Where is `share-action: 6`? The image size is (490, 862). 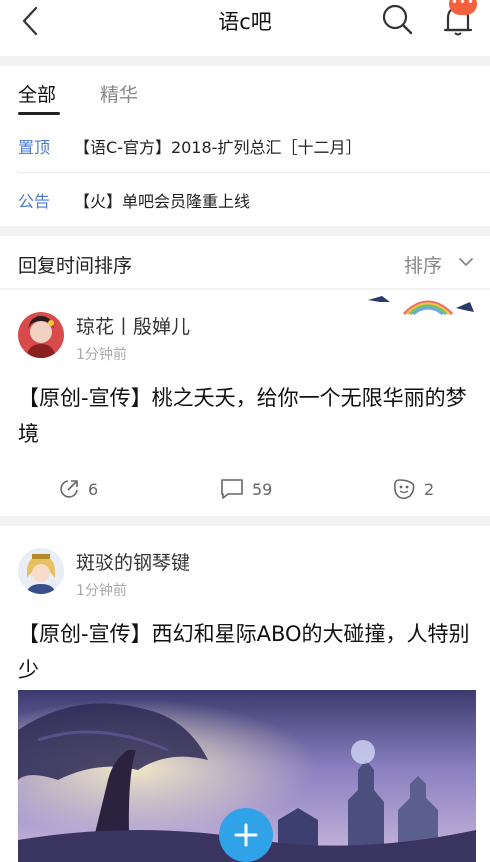 share-action: 6 is located at coordinates (78, 489).